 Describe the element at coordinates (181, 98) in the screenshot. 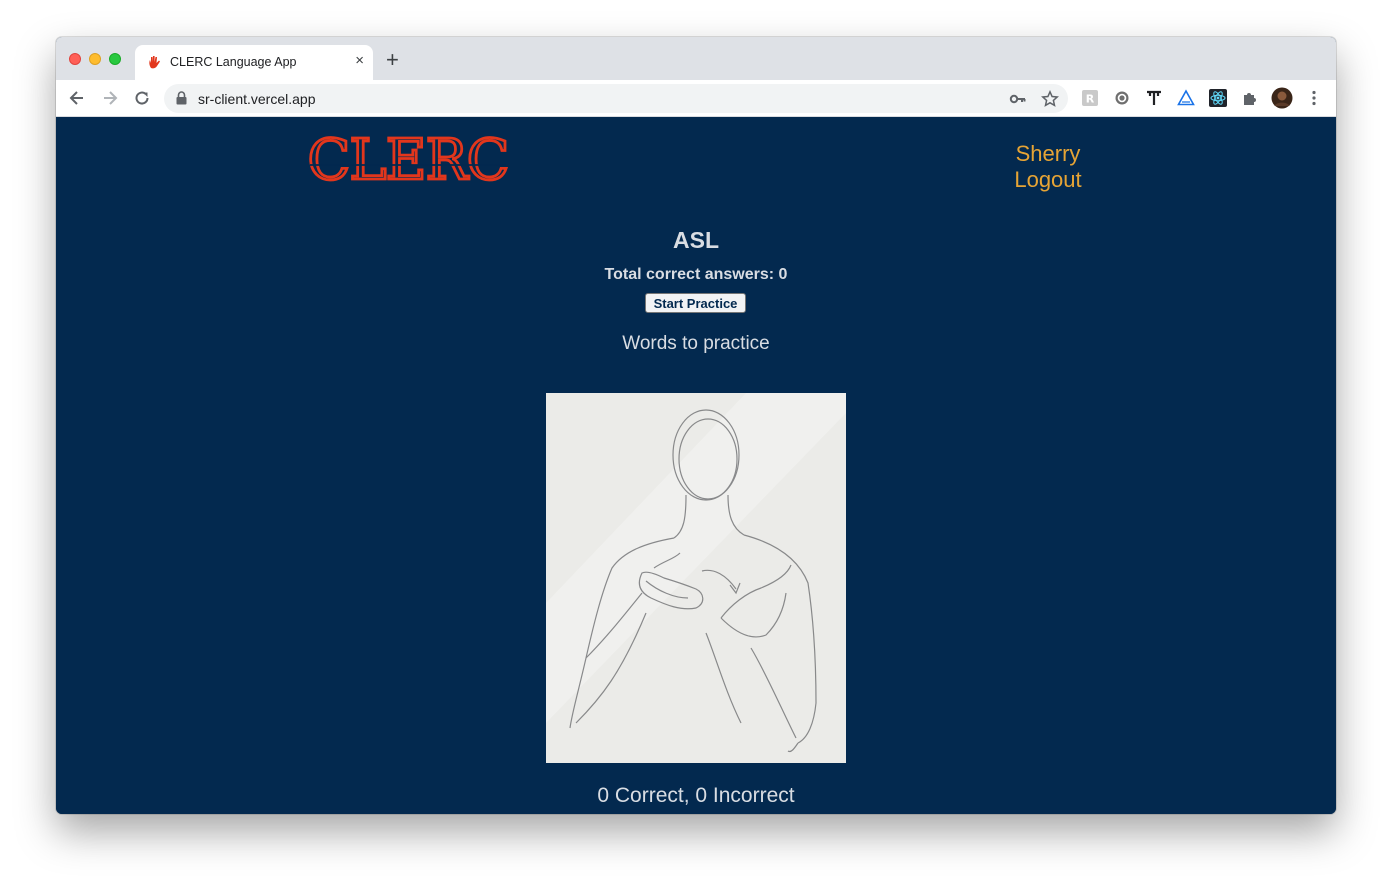

I see `lock-icon` at that location.